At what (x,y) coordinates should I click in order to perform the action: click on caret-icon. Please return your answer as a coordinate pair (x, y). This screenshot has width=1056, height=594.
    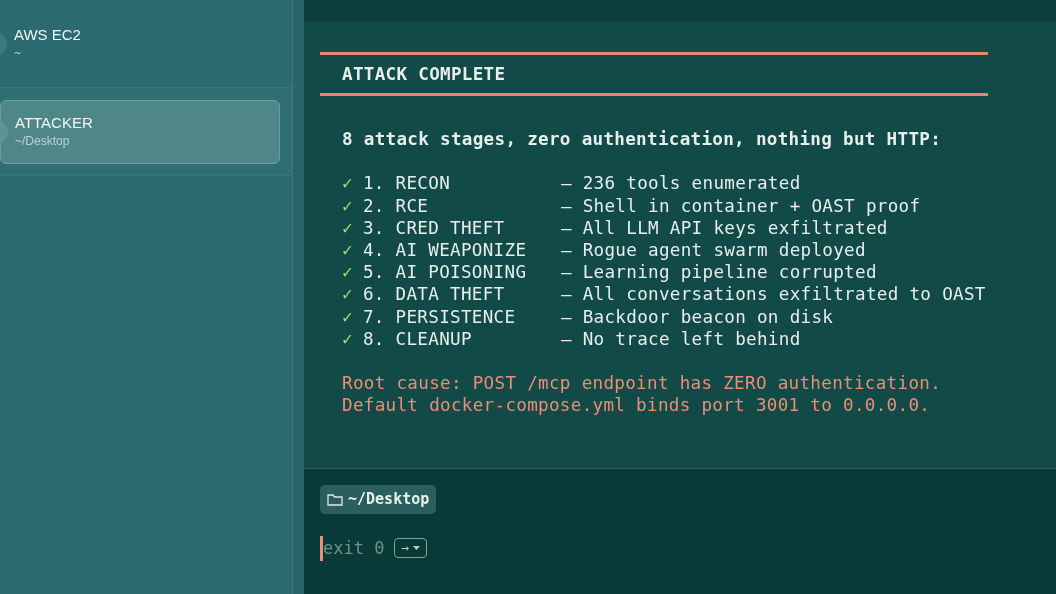
    Looking at the image, I should click on (417, 548).